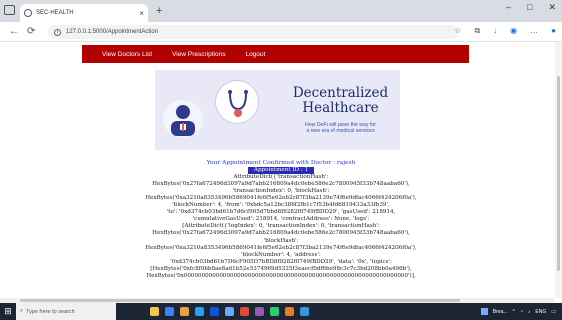 Image resolution: width=562 pixels, height=320 pixels. What do you see at coordinates (199, 311) in the screenshot?
I see `store-app-icon` at bounding box center [199, 311].